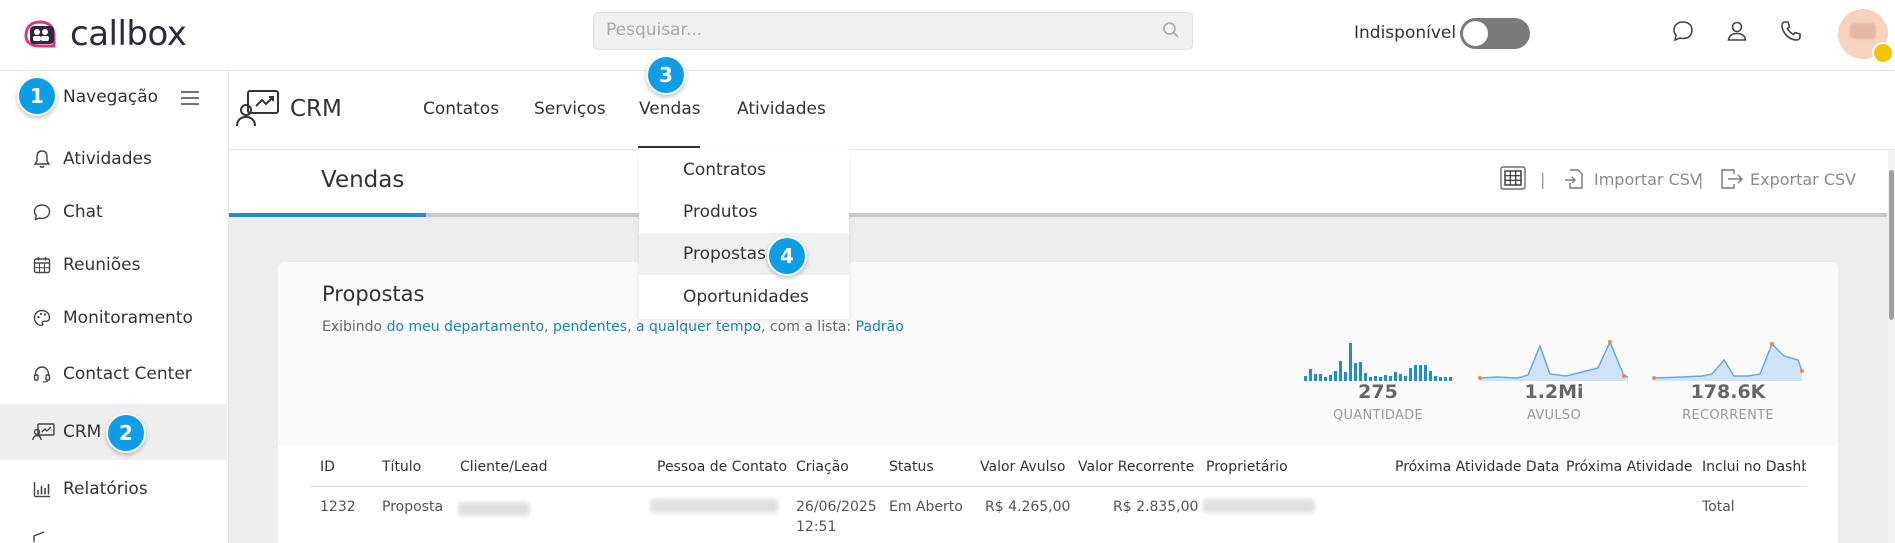  Describe the element at coordinates (911, 467) in the screenshot. I see `column-header-status: Status` at that location.